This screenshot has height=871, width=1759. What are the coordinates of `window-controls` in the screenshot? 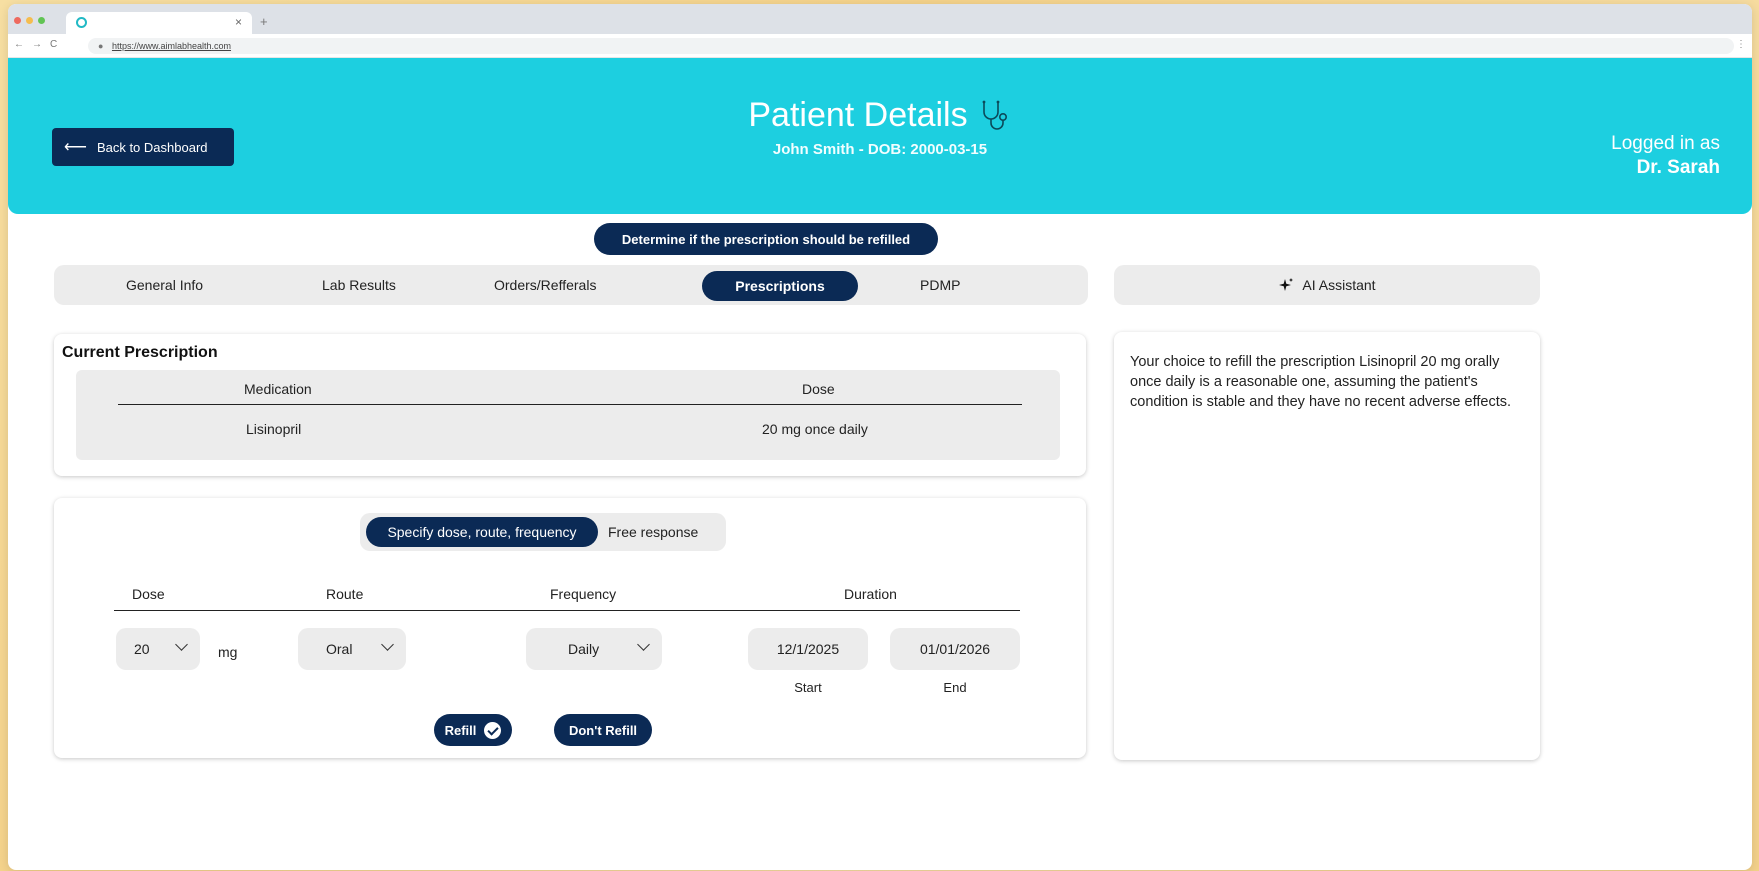 It's located at (29, 20).